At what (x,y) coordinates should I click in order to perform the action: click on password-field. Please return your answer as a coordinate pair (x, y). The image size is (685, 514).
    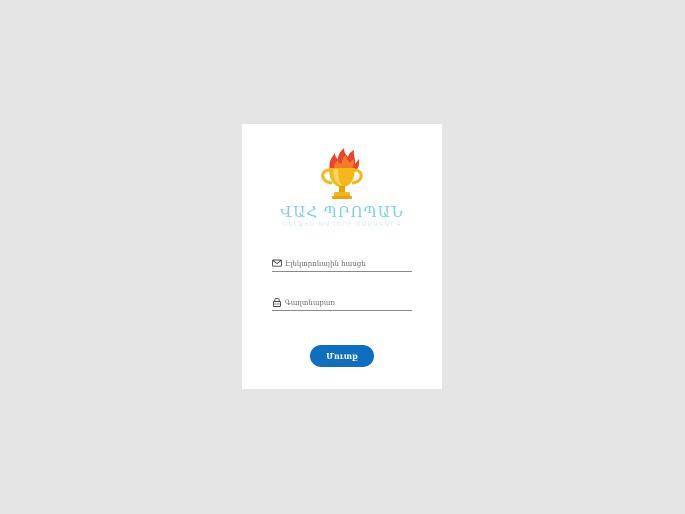
    Looking at the image, I should click on (342, 303).